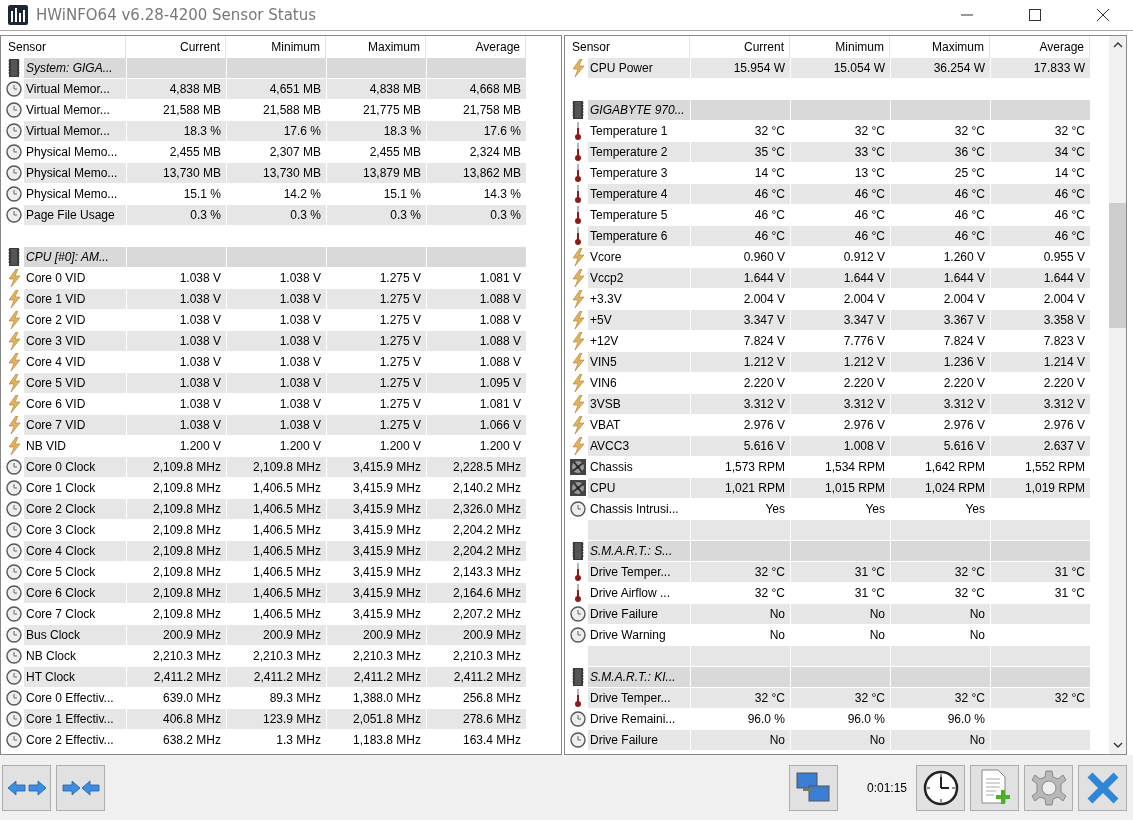  Describe the element at coordinates (275, 466) in the screenshot. I see `table-row: Core 0 Clock 2,109.8 MHz 2,109.8 MHz 3,415.9 MHz 2,228.5 MHz` at that location.